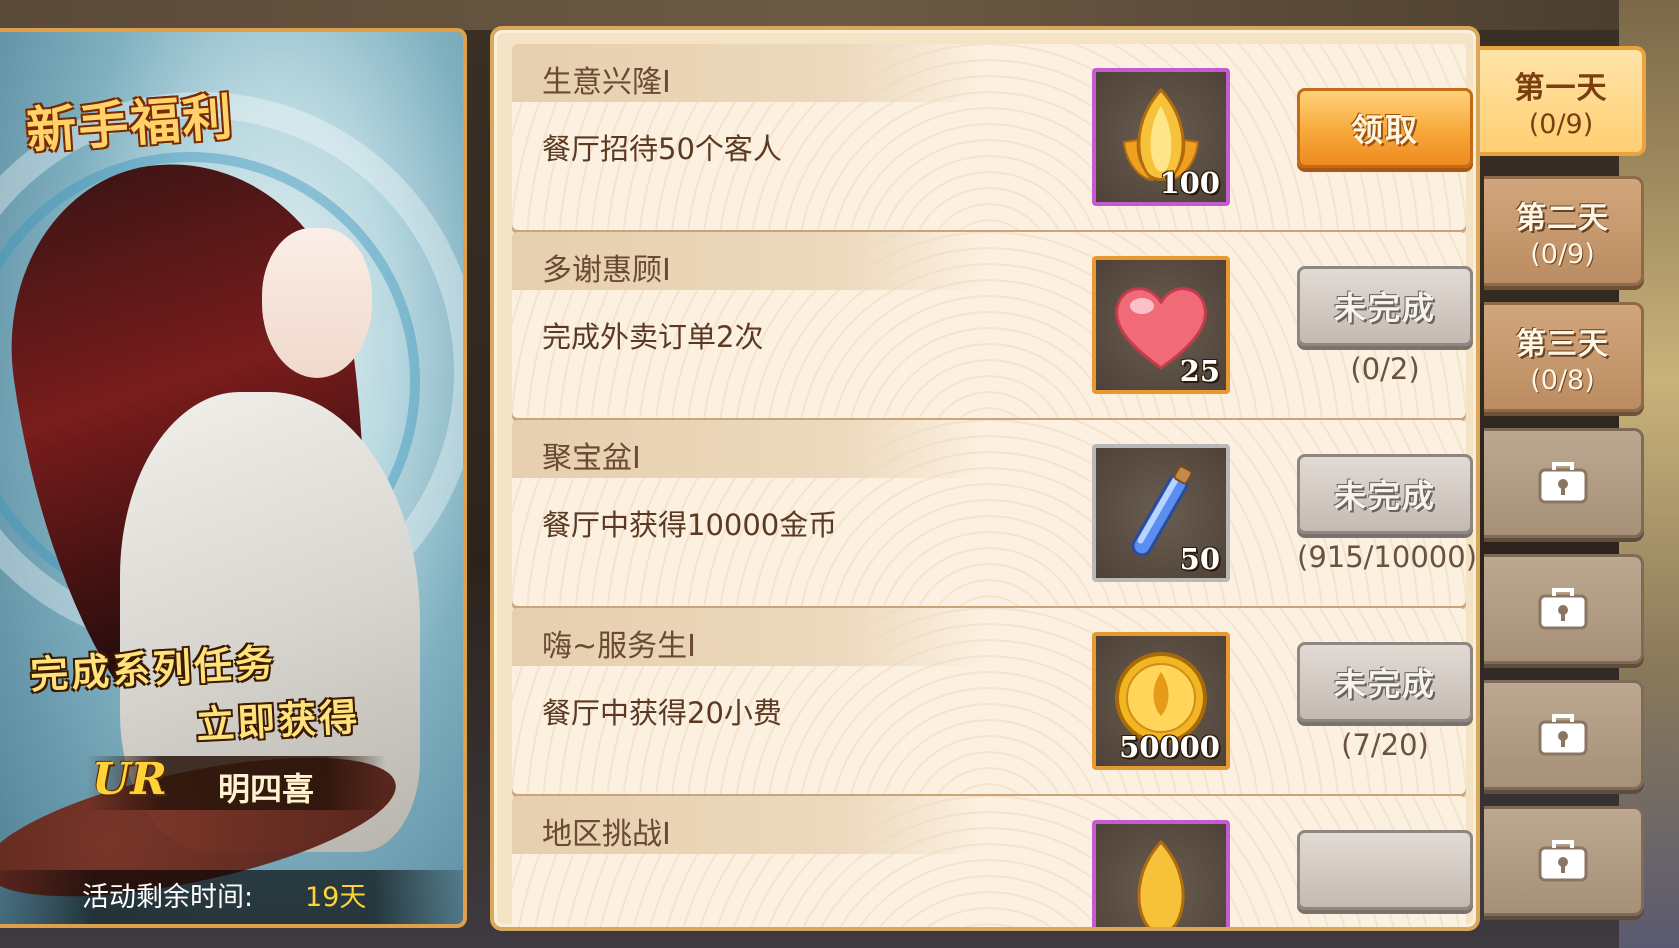  Describe the element at coordinates (992, 861) in the screenshot. I see `task-card: 地区挑战I` at that location.